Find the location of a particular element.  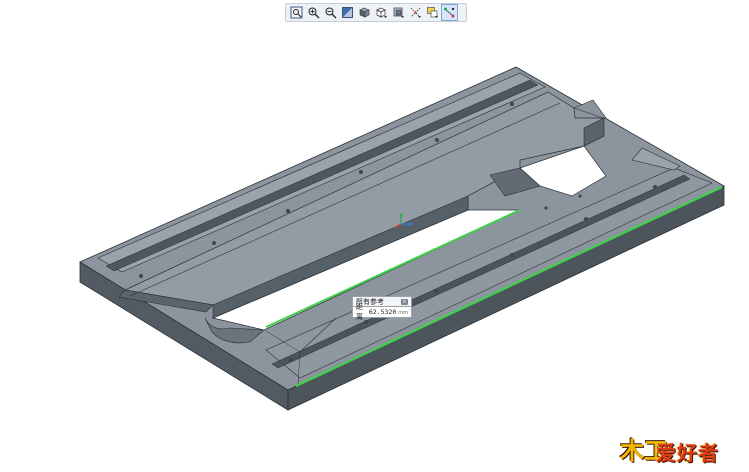

display-style-button is located at coordinates (364, 12).